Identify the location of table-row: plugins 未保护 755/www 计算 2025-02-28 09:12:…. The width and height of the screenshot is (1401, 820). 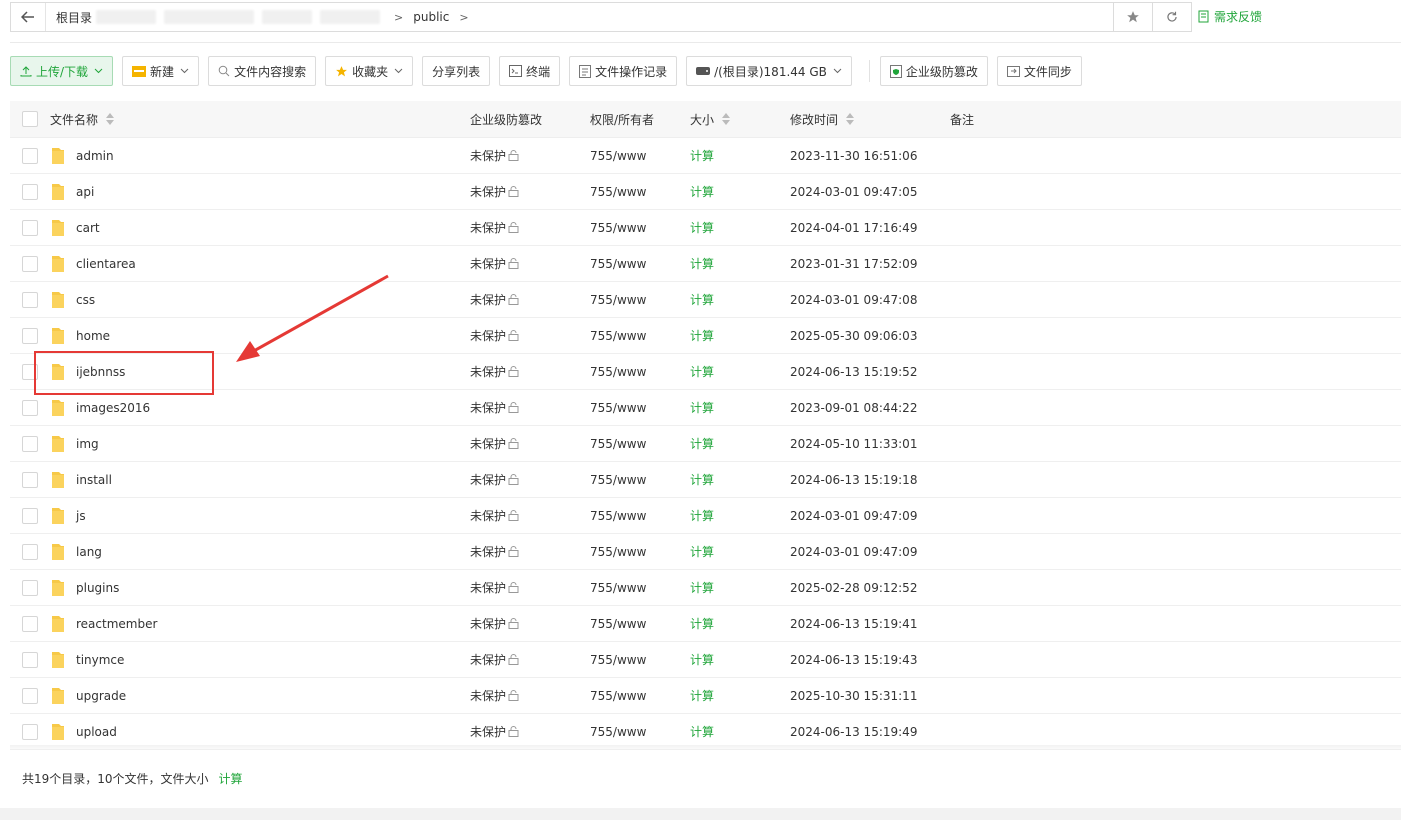
(705, 588).